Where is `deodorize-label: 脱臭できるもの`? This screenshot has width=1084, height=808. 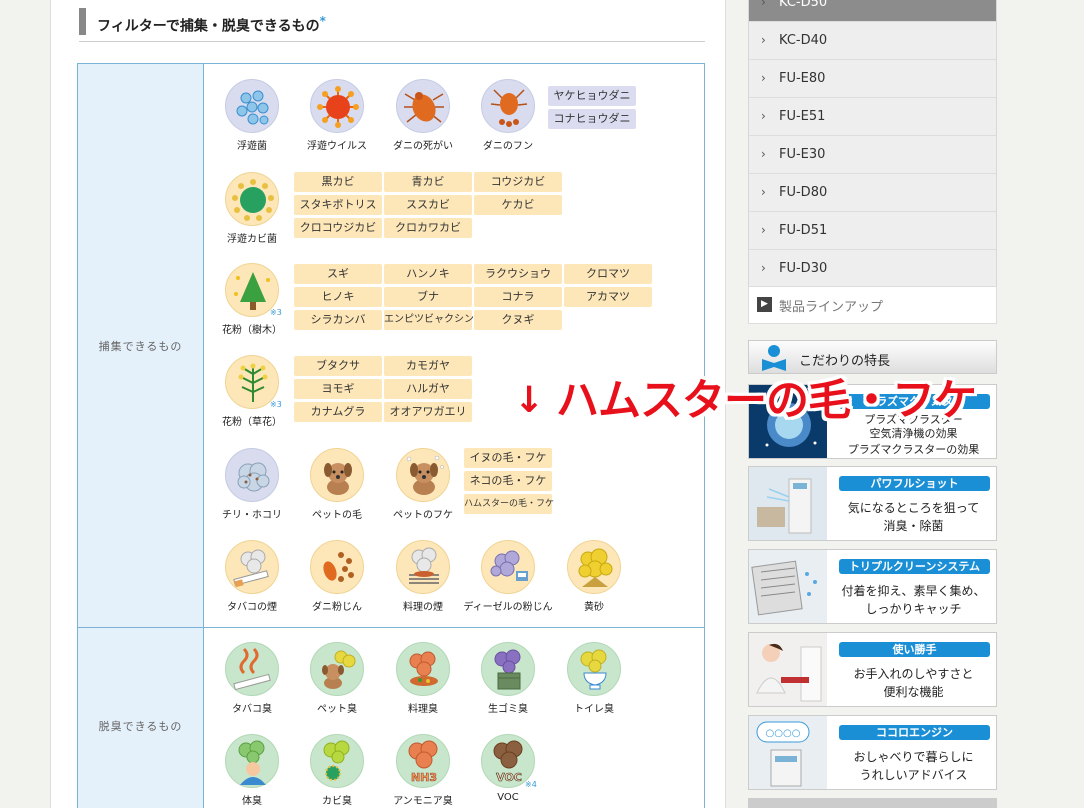 deodorize-label: 脱臭できるもの is located at coordinates (140, 726).